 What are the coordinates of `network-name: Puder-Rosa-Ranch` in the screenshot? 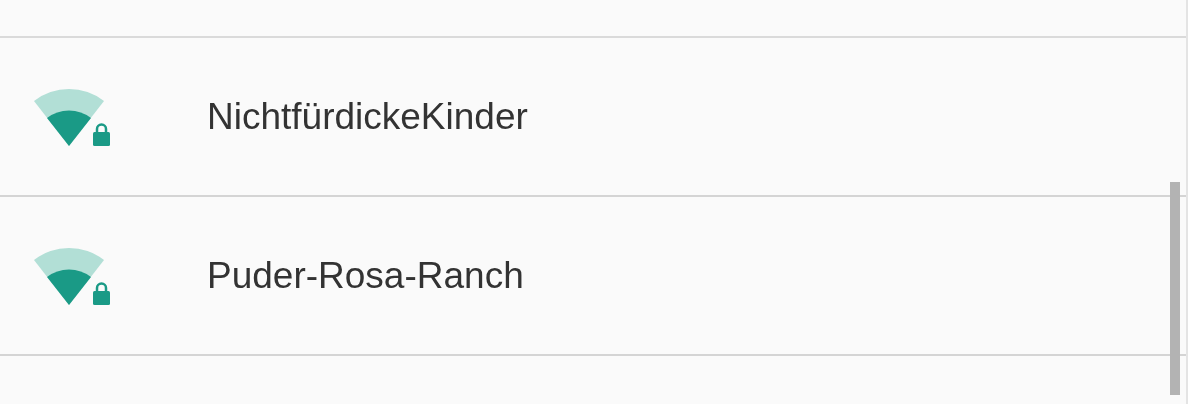 It's located at (365, 275).